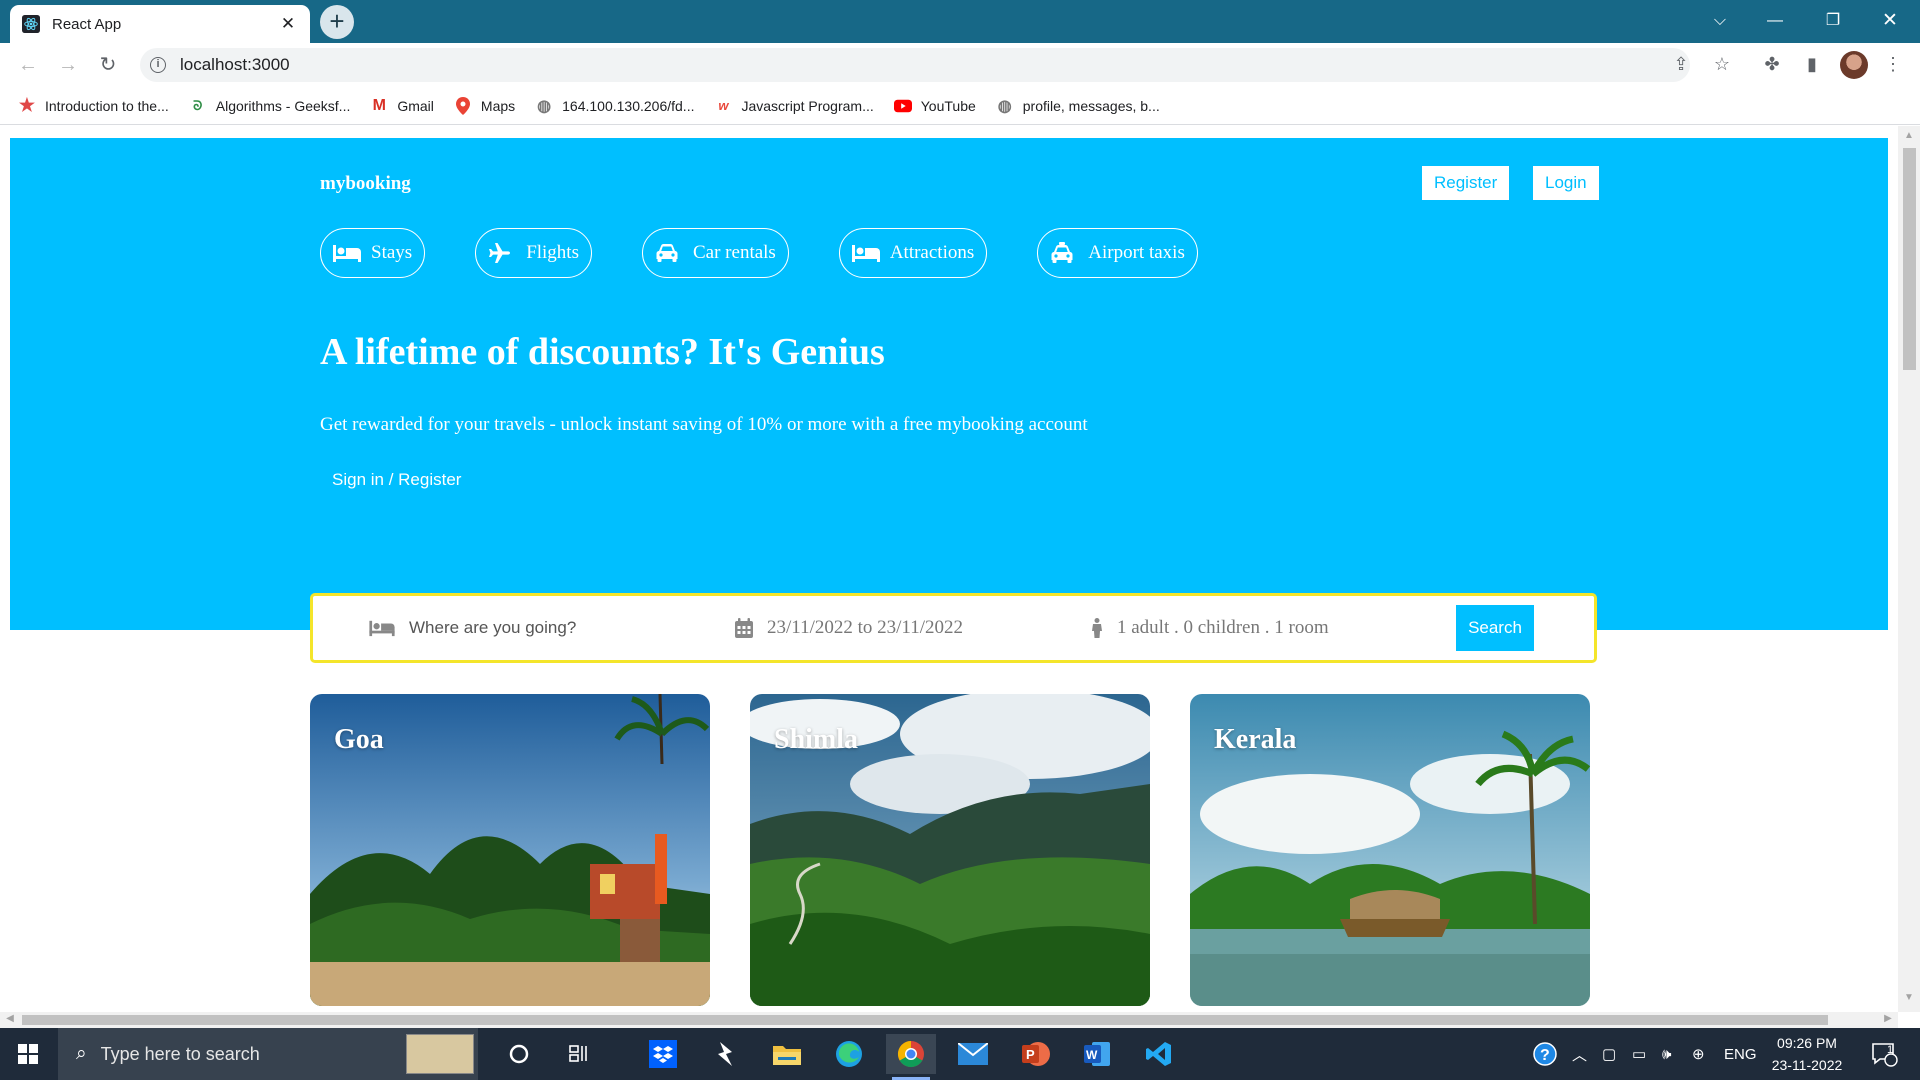 The image size is (1920, 1080). I want to click on file-explorer-icon, so click(787, 1054).